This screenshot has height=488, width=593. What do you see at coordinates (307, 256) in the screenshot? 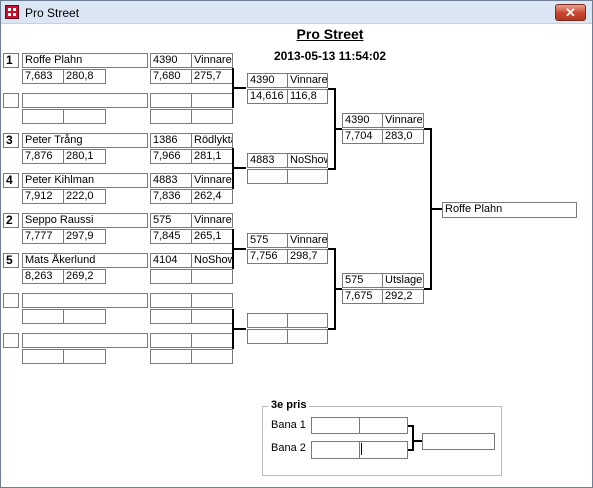
I see `mph-field: 298,7` at bounding box center [307, 256].